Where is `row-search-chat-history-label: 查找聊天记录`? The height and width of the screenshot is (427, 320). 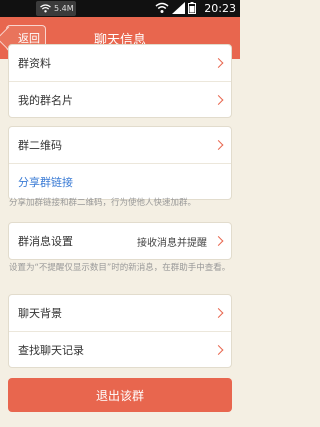 row-search-chat-history-label: 查找聊天记录 is located at coordinates (51, 350).